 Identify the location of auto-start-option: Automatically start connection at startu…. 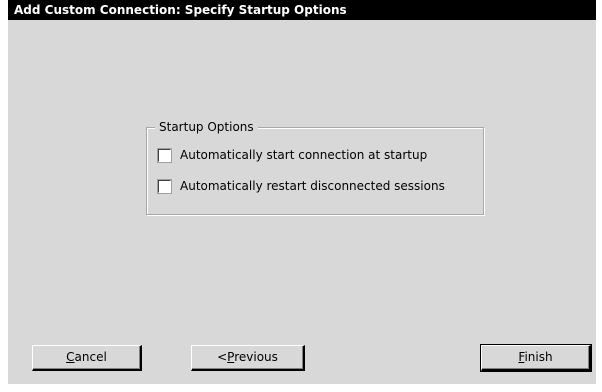
(292, 155).